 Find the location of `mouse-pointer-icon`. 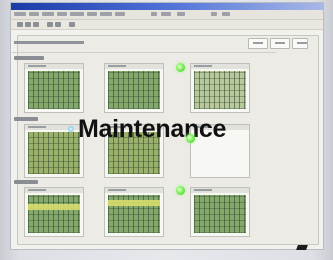

mouse-pointer-icon is located at coordinates (302, 247).